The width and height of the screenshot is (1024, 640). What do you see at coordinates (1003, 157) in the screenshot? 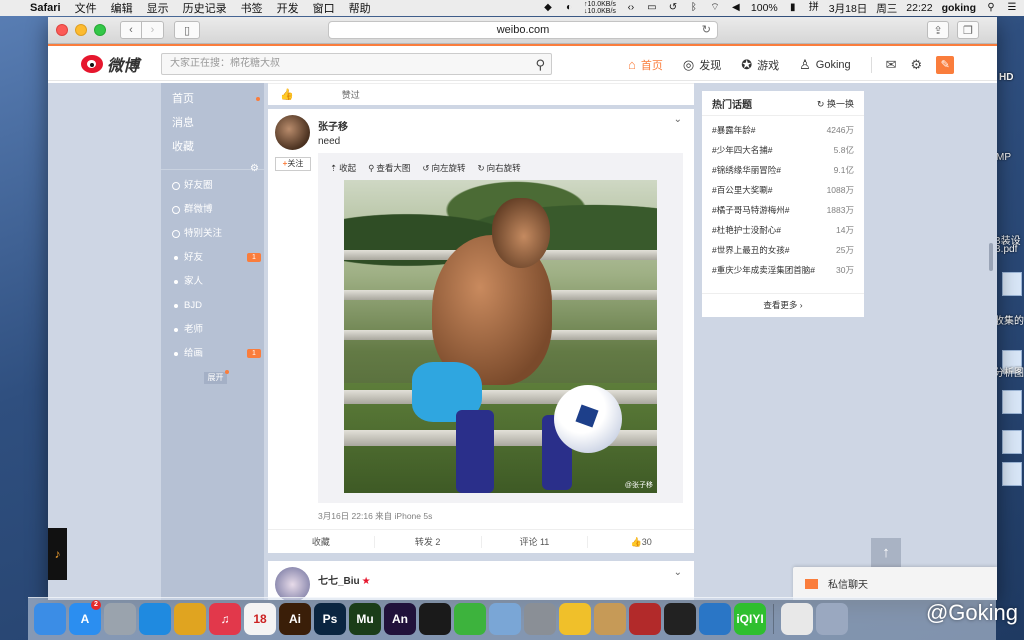
I see `desktop-label-mp: MP` at bounding box center [1003, 157].